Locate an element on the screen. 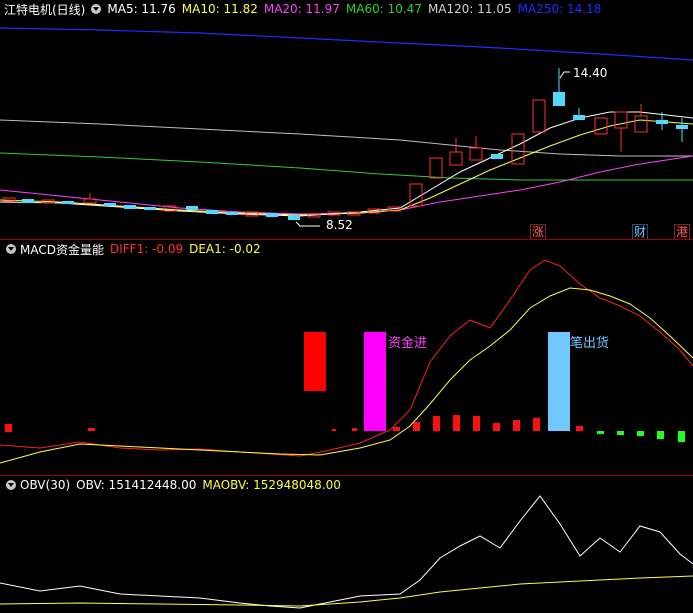 The height and width of the screenshot is (613, 693). diff1-label: DIFF1: -0.09 is located at coordinates (146, 249).